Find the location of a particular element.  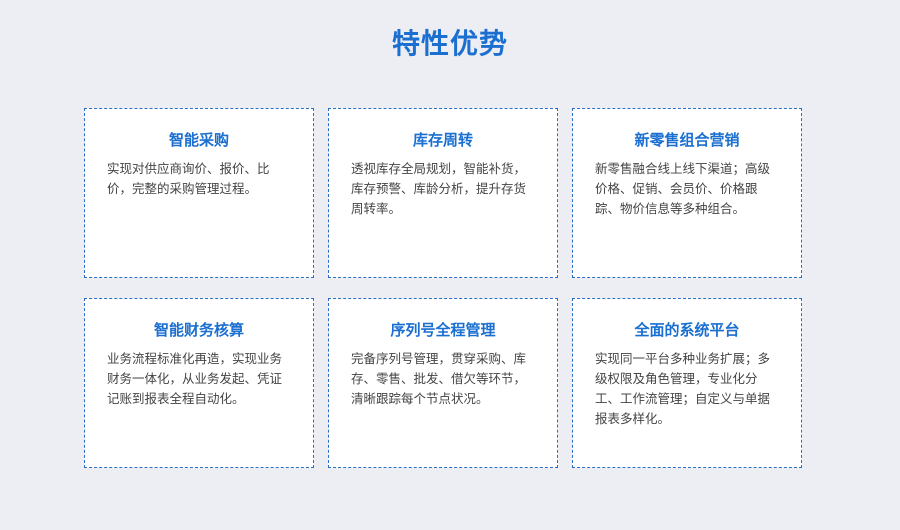

feature-card-inventory-turnover: 库存周转 透视库存全局规划，智能补货，库存预警、库龄分析，提升存货周转率。 is located at coordinates (443, 193).